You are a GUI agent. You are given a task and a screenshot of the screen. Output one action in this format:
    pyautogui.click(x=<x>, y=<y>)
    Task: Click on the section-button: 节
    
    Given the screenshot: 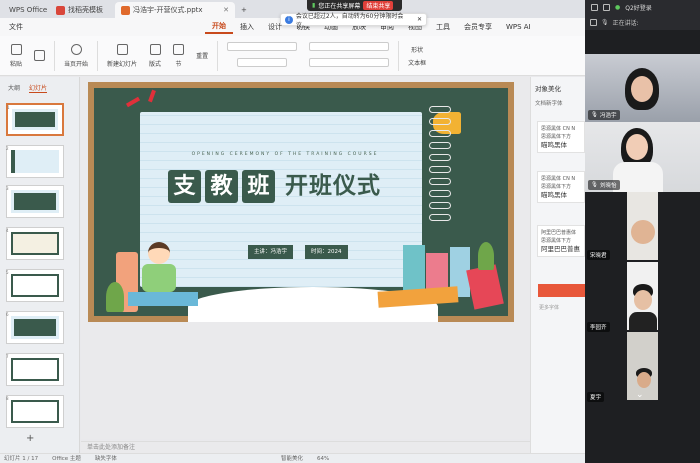 What is the action you would take?
    pyautogui.click(x=178, y=55)
    